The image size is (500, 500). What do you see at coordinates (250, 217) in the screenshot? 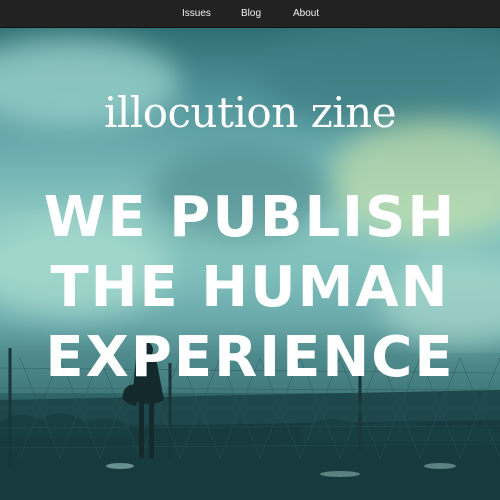
I see `headline-line: WE PUBLISH` at bounding box center [250, 217].